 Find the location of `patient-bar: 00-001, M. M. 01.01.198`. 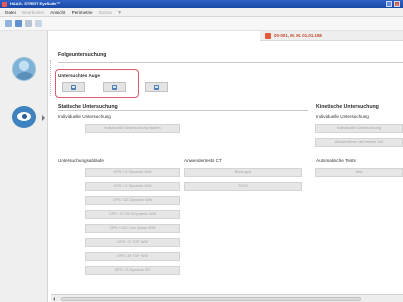

patient-bar: 00-001, M. M. 01.01.198 is located at coordinates (331, 36).